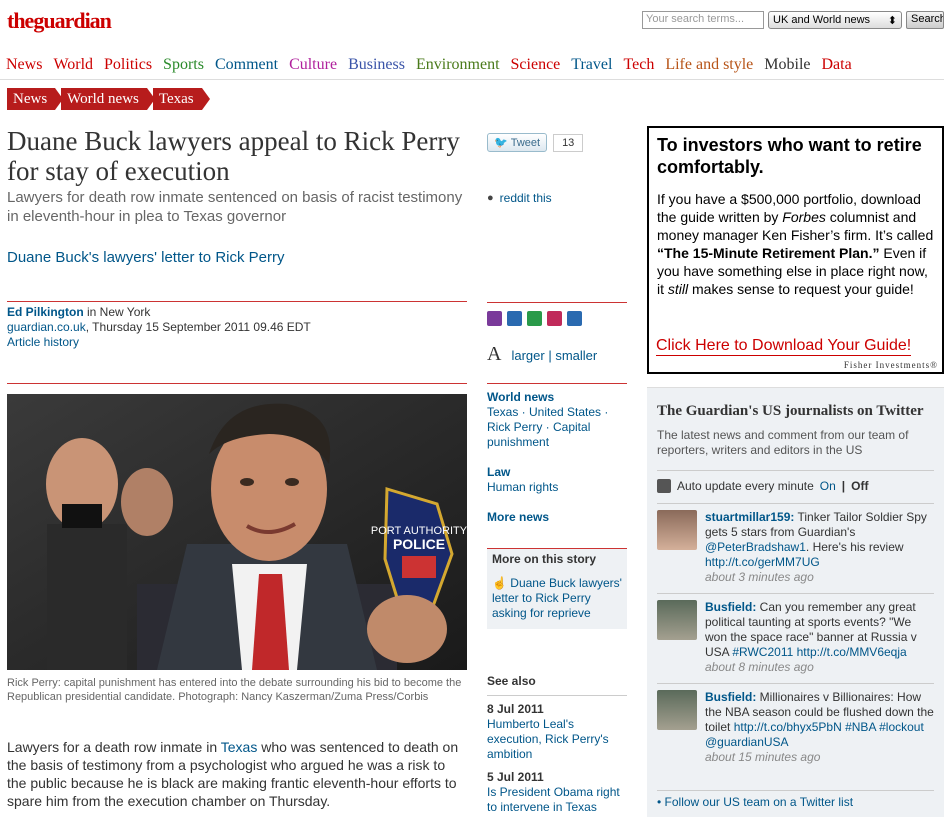 The height and width of the screenshot is (817, 944). What do you see at coordinates (554, 318) in the screenshot?
I see `clip-icon` at bounding box center [554, 318].